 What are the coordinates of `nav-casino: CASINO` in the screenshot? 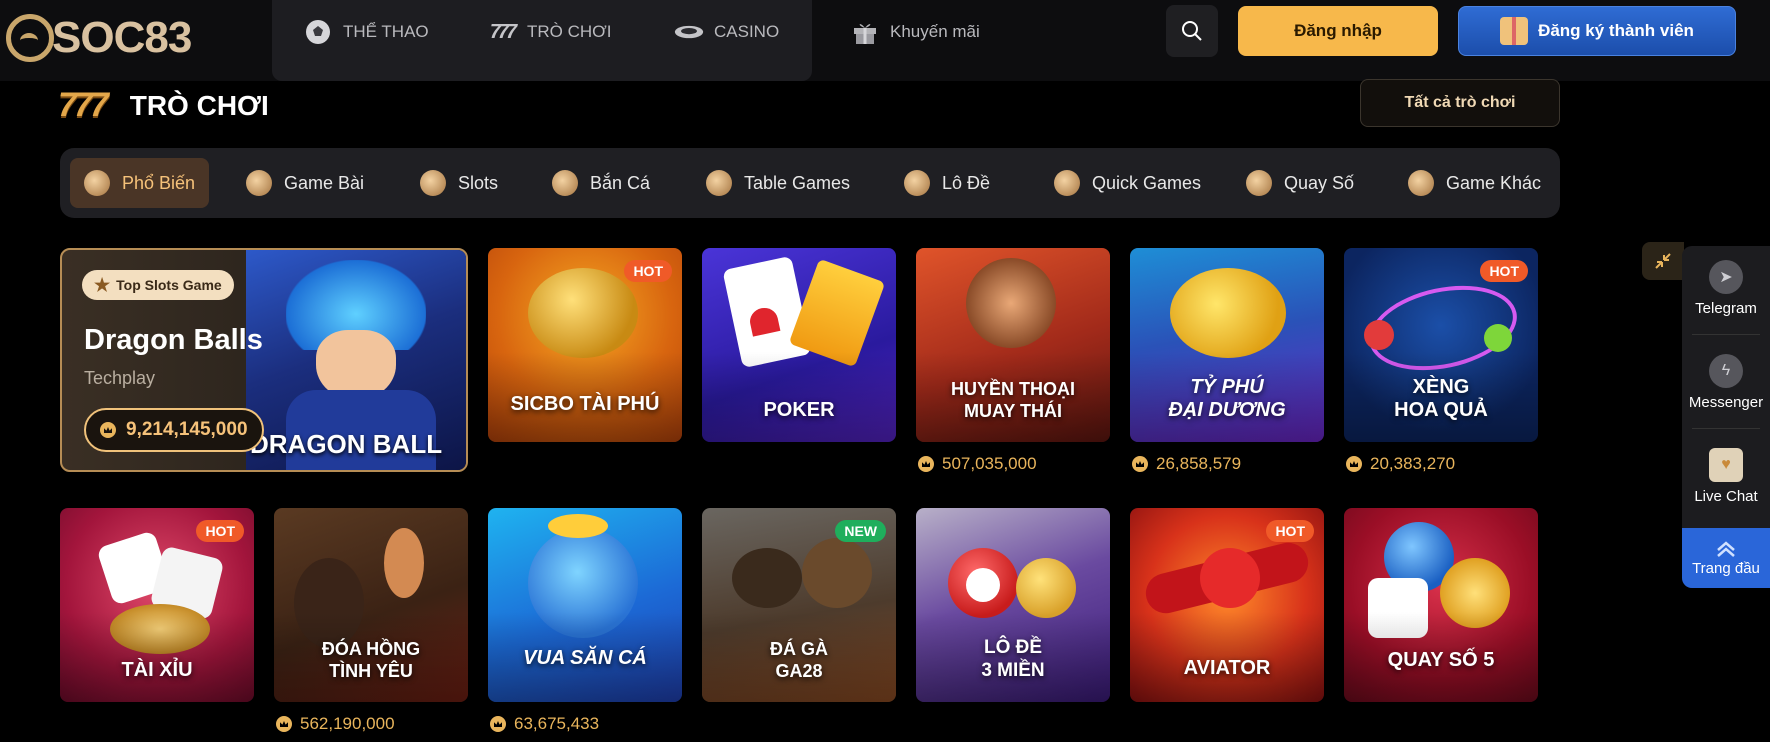 It's located at (726, 32).